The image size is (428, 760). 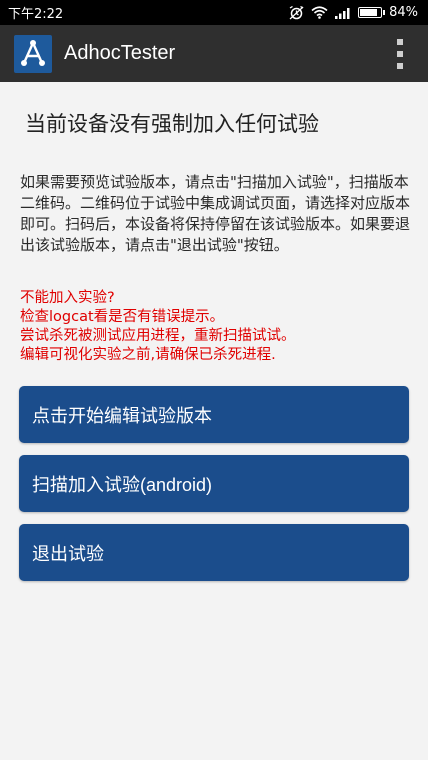 I want to click on signal-icon, so click(x=343, y=13).